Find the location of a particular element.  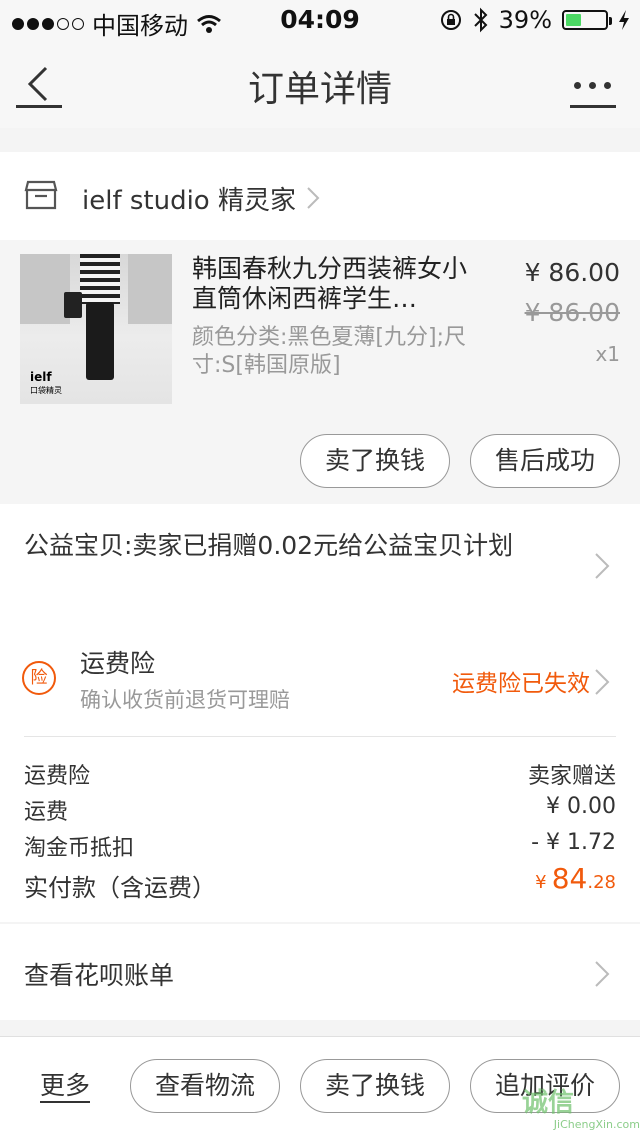

fee-label: 运费险 is located at coordinates (57, 776).